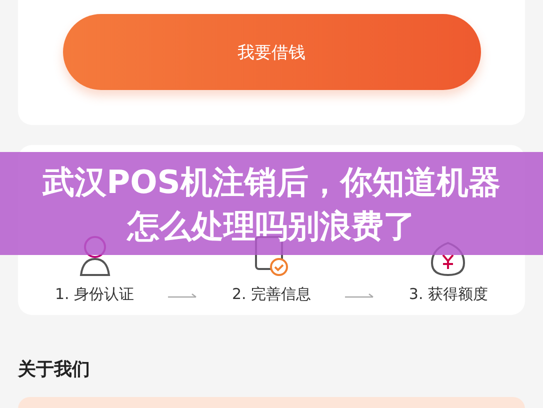 This screenshot has height=408, width=543. I want to click on step-label: 1. 身份认证, so click(94, 294).